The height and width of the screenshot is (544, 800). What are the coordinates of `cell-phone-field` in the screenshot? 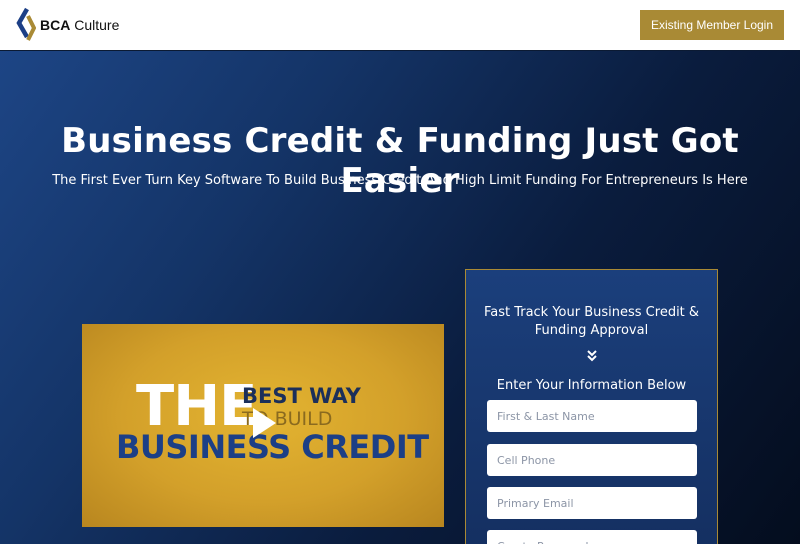 It's located at (592, 460).